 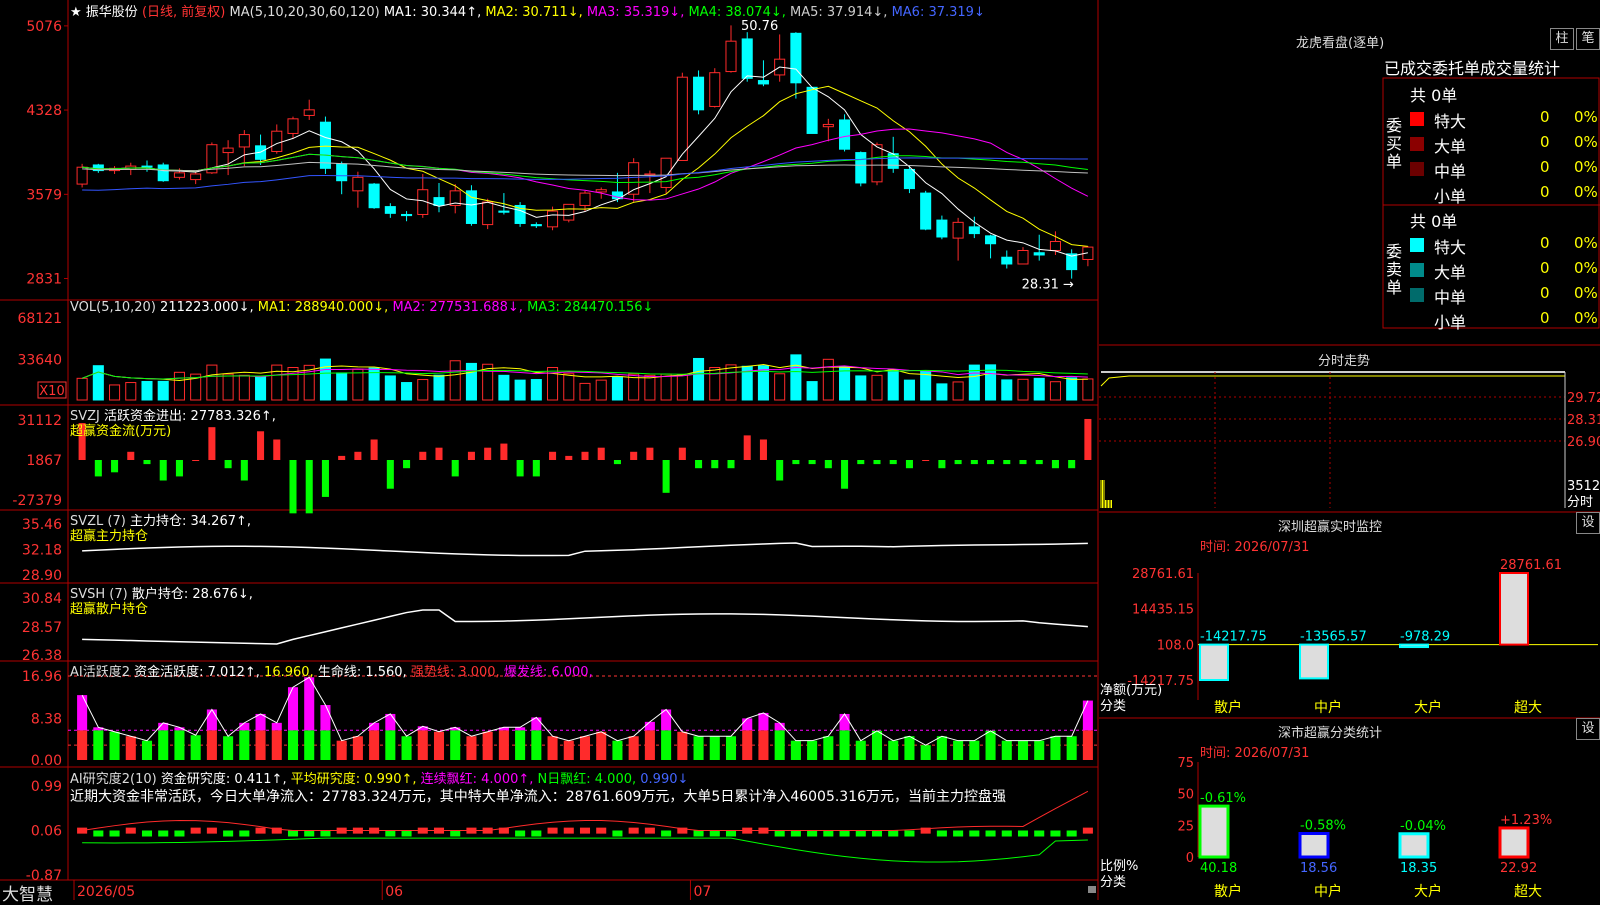 What do you see at coordinates (76, 12) in the screenshot?
I see `star-icon: ★` at bounding box center [76, 12].